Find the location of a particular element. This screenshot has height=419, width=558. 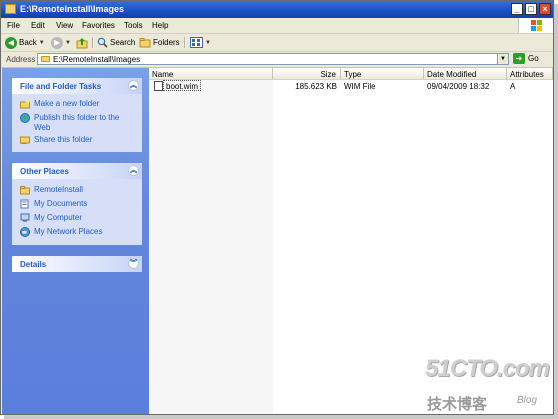

folders-label: Folders is located at coordinates (166, 42).